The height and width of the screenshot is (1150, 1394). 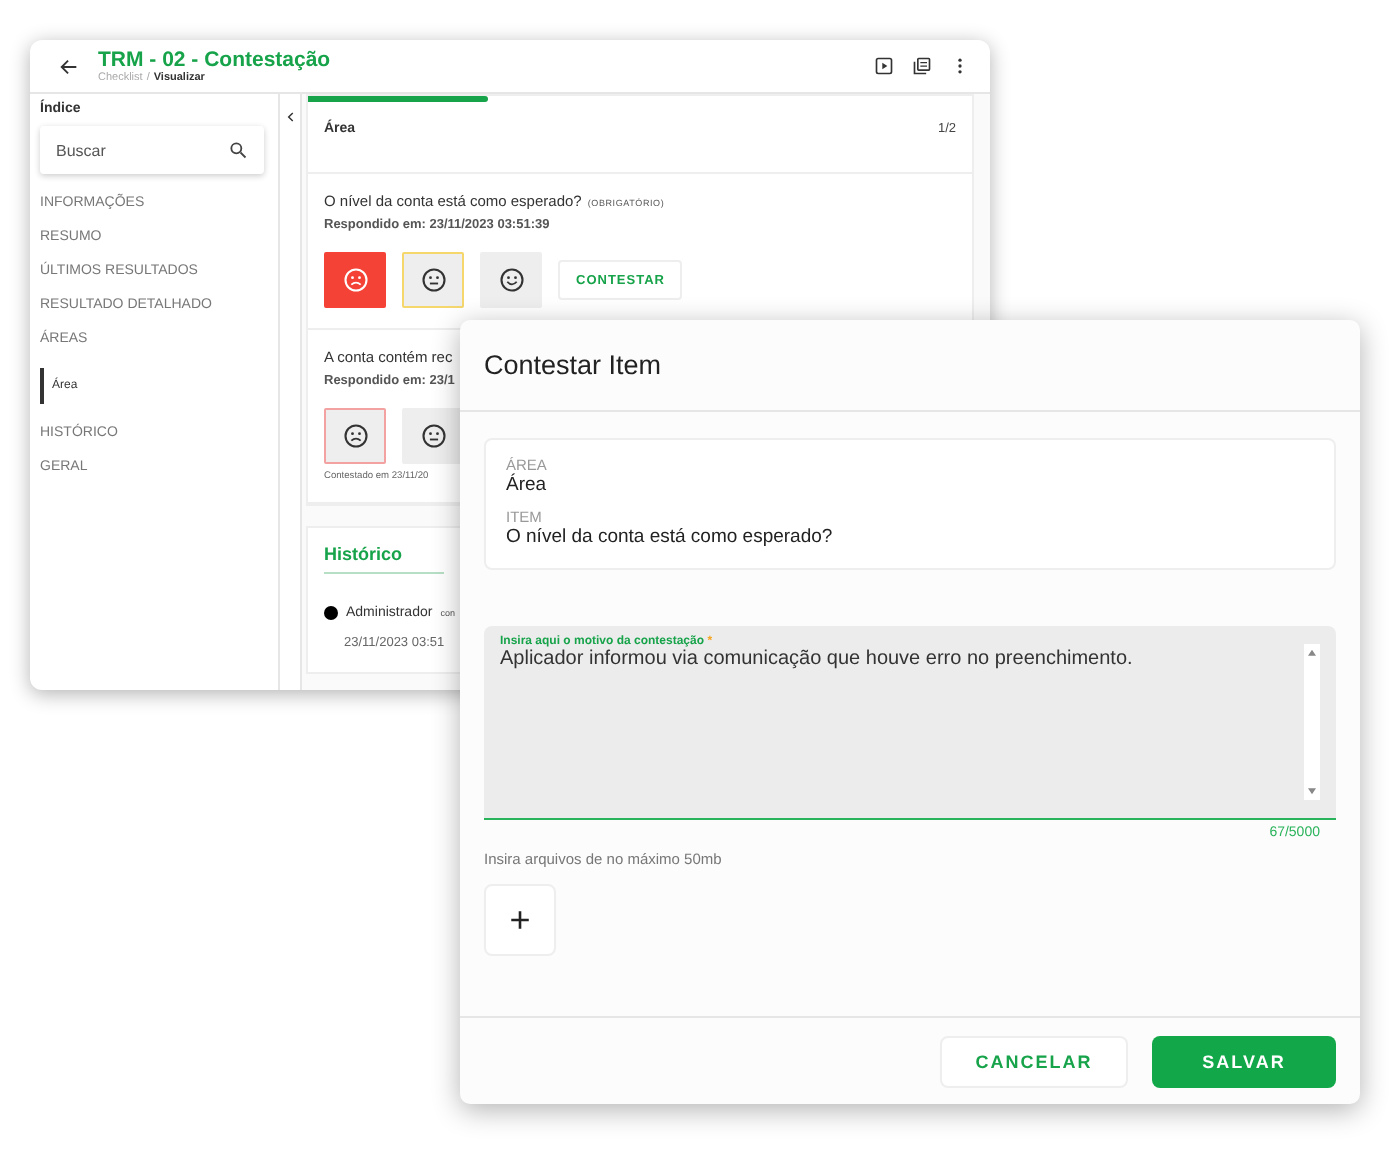 What do you see at coordinates (331, 613) in the screenshot?
I see `timeline-dot` at bounding box center [331, 613].